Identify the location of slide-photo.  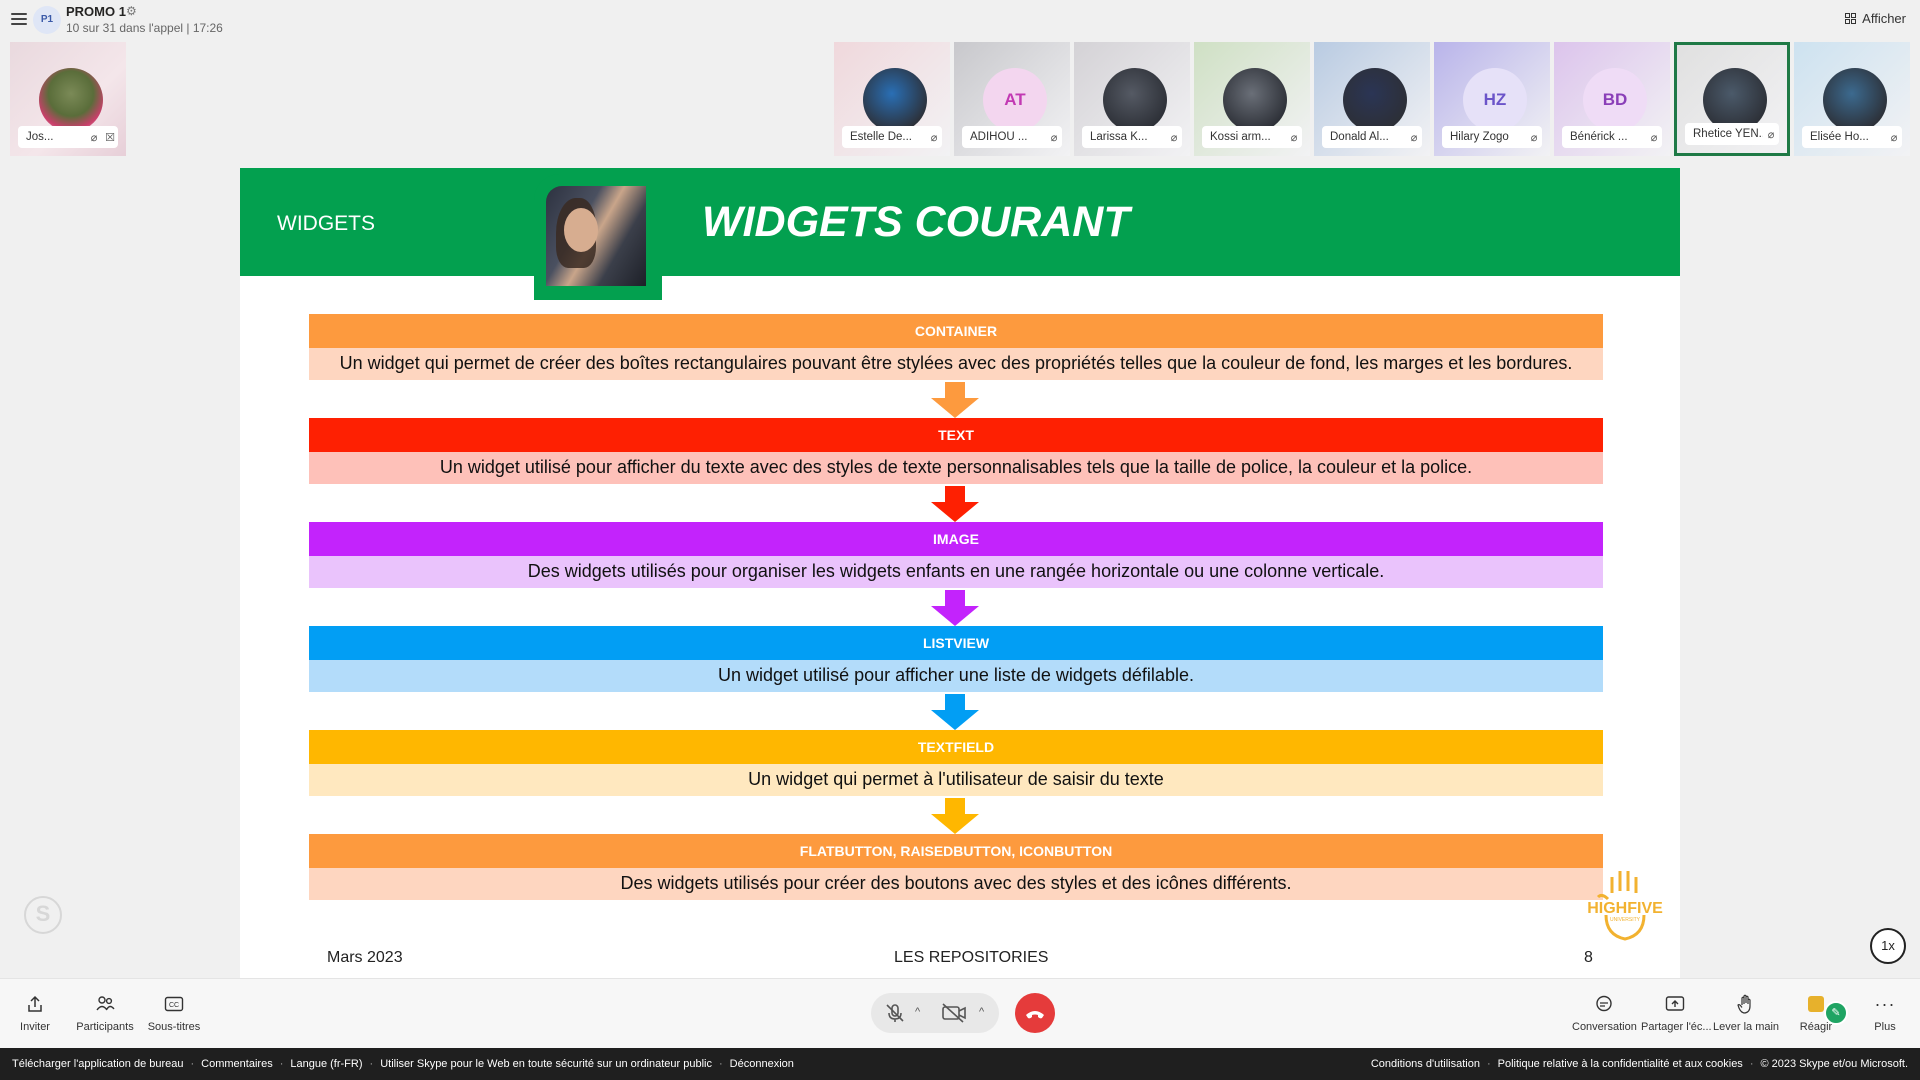
(596, 236).